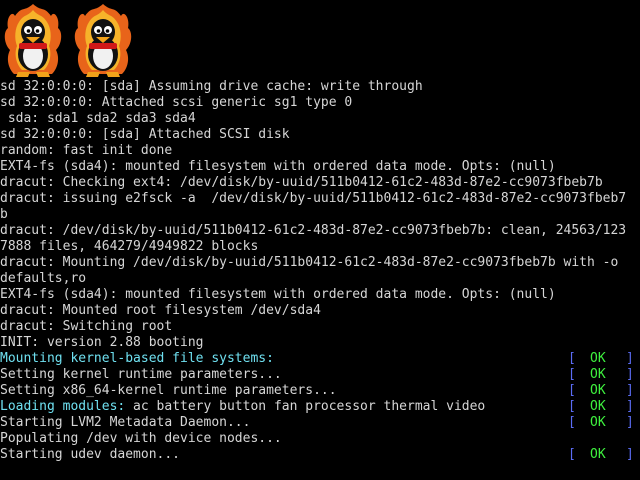  What do you see at coordinates (86, 150) in the screenshot?
I see `console-line-text: random: fast init done` at bounding box center [86, 150].